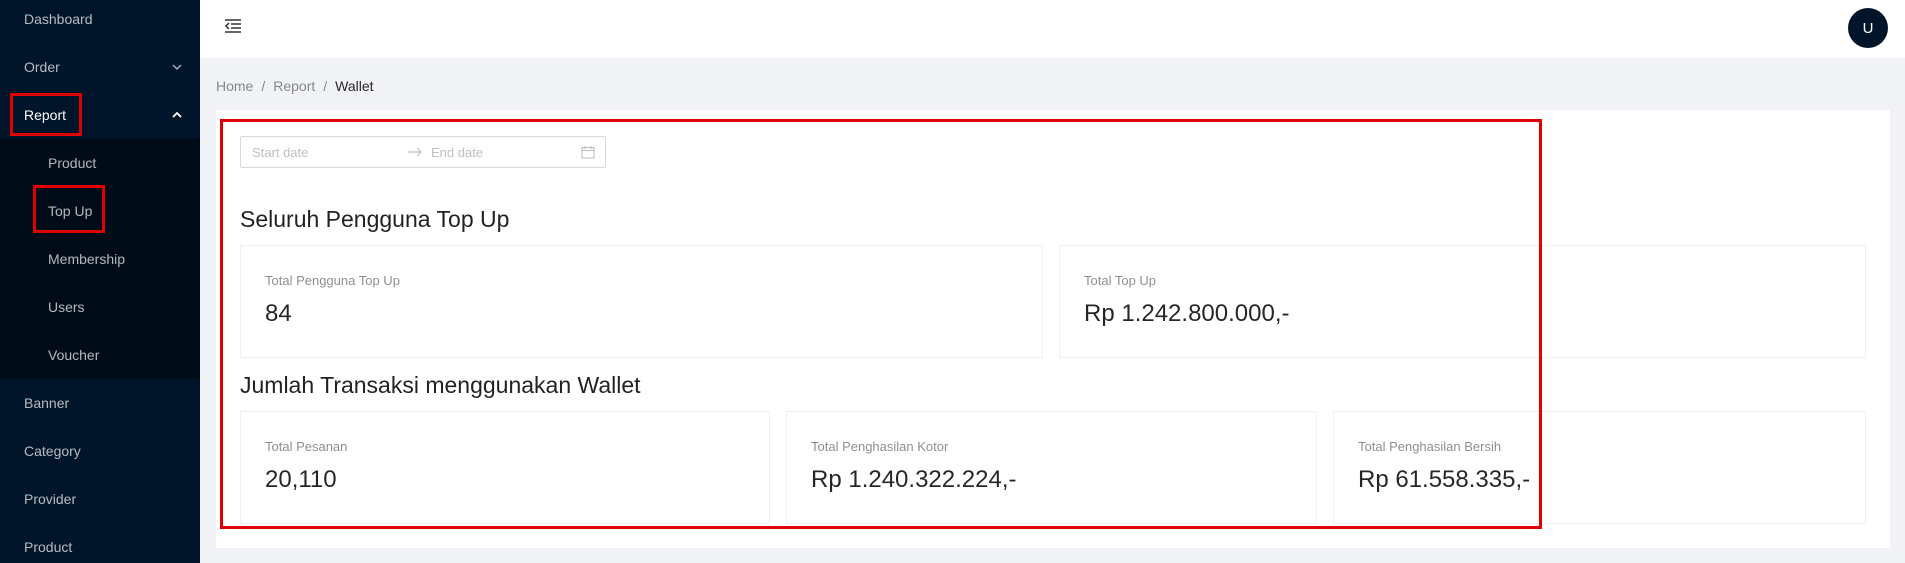 This screenshot has width=1905, height=563. I want to click on sidebar-item-report: Report, so click(100, 115).